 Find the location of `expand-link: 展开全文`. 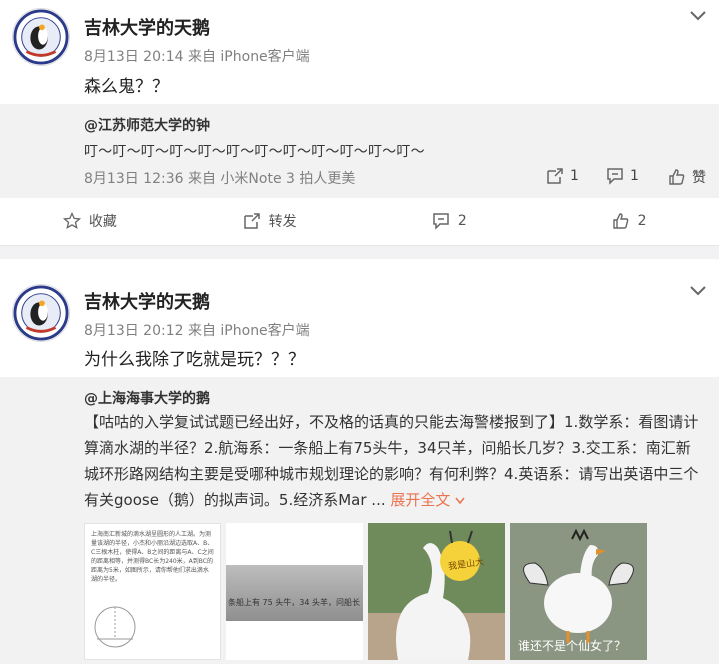

expand-link: 展开全文 is located at coordinates (427, 500).